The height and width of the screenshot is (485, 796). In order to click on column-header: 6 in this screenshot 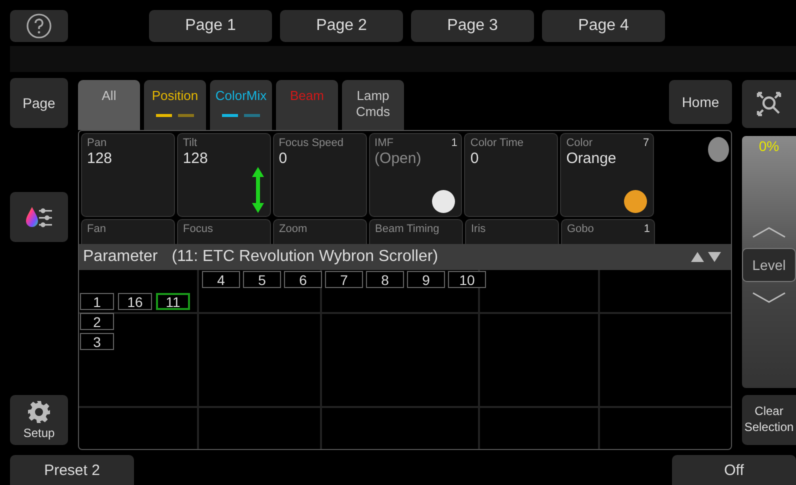, I will do `click(303, 279)`.